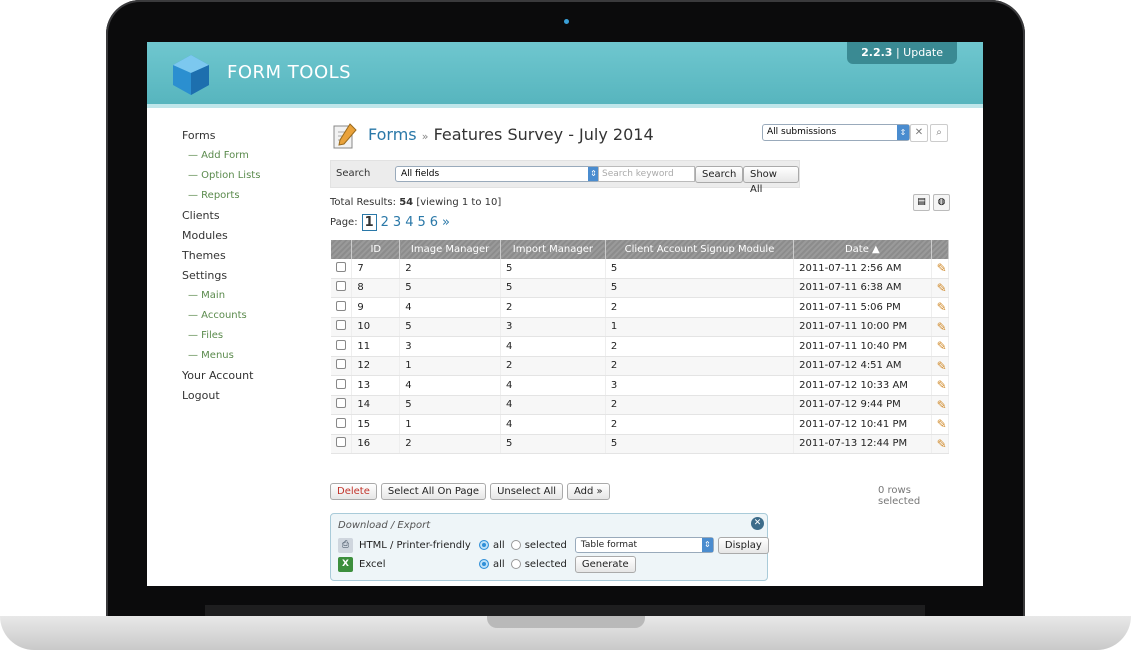 The image size is (1131, 650). What do you see at coordinates (252, 396) in the screenshot?
I see `nav-item-logout: Logout` at bounding box center [252, 396].